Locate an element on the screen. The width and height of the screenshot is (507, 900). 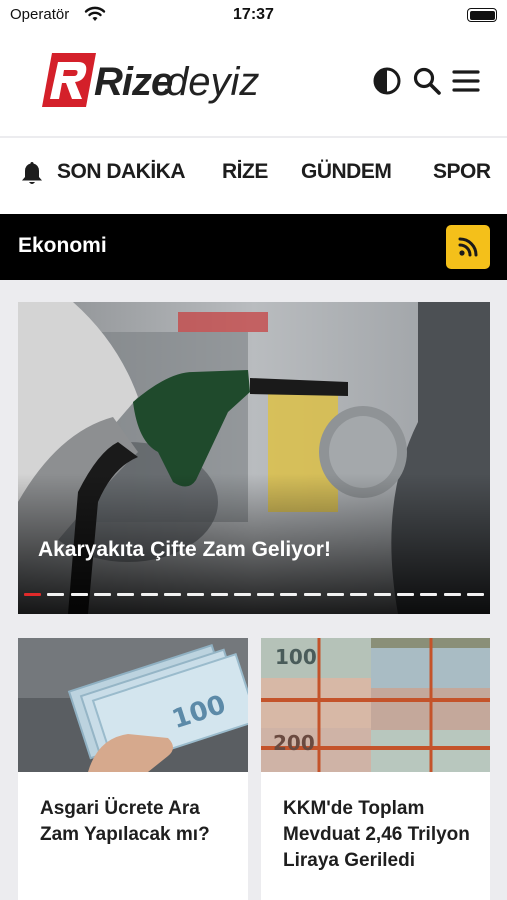
status-bar: Operatör 17:37 is located at coordinates (253, 16).